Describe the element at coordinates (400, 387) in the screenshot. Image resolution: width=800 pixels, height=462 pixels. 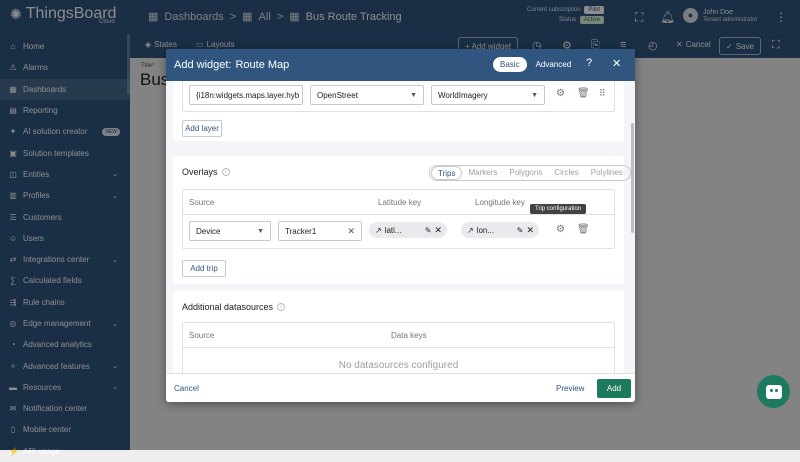
I see `dialog-footer: Cancel Preview Add` at that location.